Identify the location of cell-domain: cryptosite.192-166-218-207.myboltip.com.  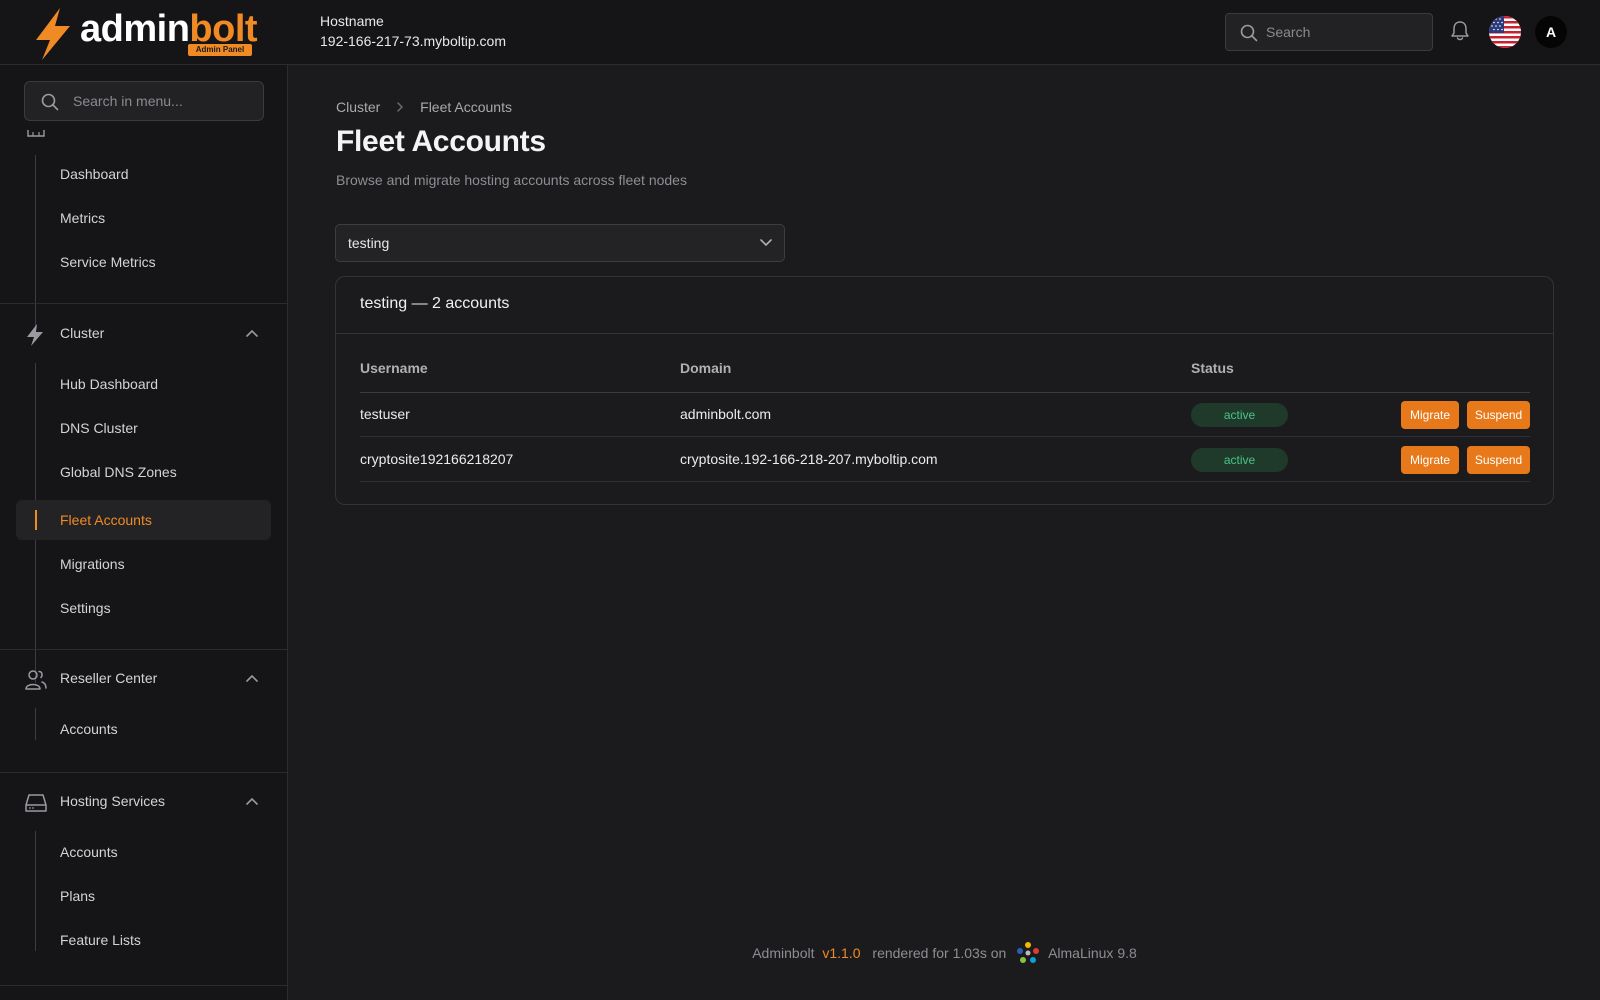
(809, 459).